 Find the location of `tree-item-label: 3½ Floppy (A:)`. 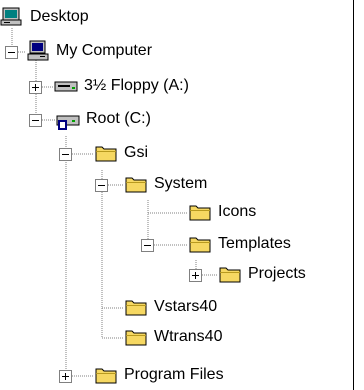

tree-item-label: 3½ Floppy (A:) is located at coordinates (136, 85).